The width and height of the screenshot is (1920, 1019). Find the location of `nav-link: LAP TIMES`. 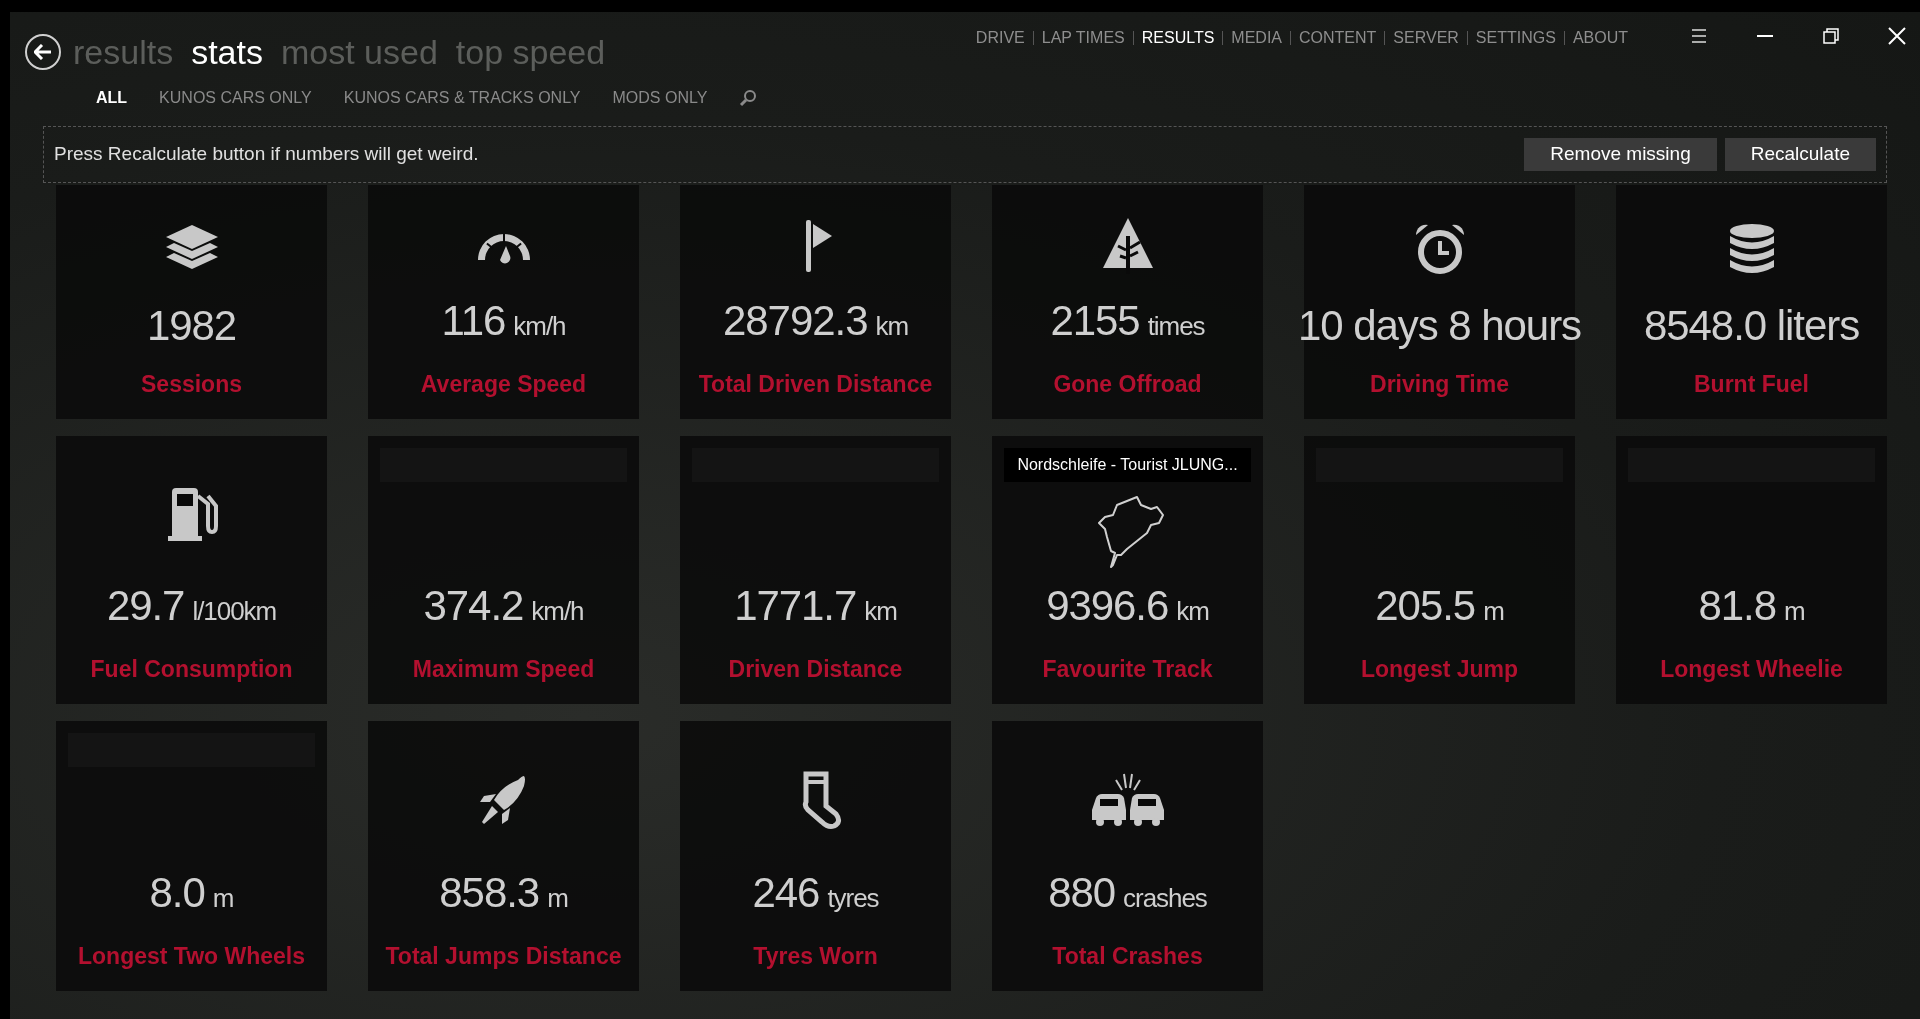

nav-link: LAP TIMES is located at coordinates (1083, 38).